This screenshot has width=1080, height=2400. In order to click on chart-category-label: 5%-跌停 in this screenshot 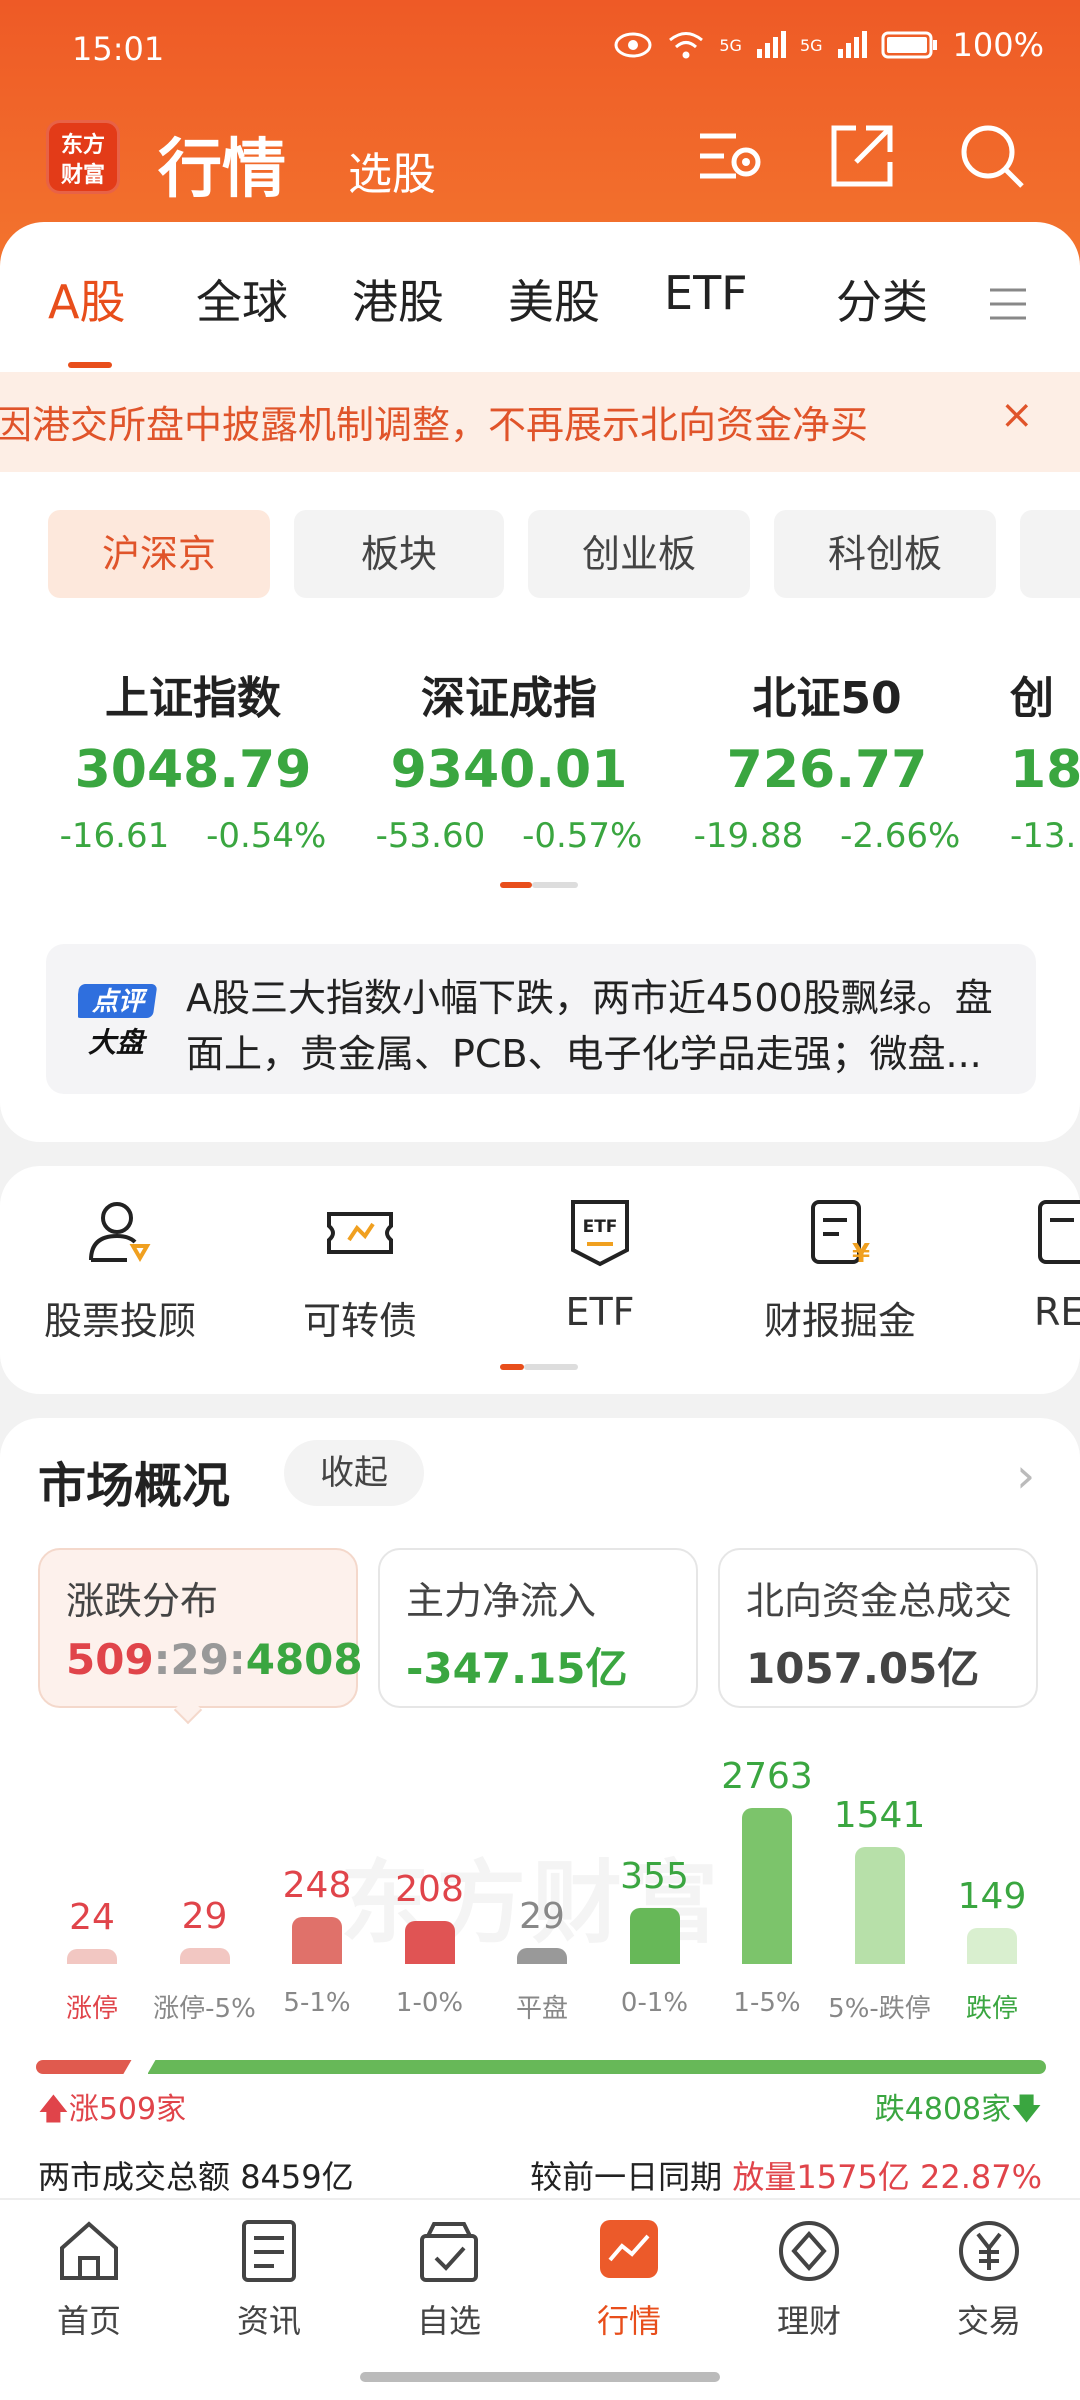, I will do `click(879, 2009)`.